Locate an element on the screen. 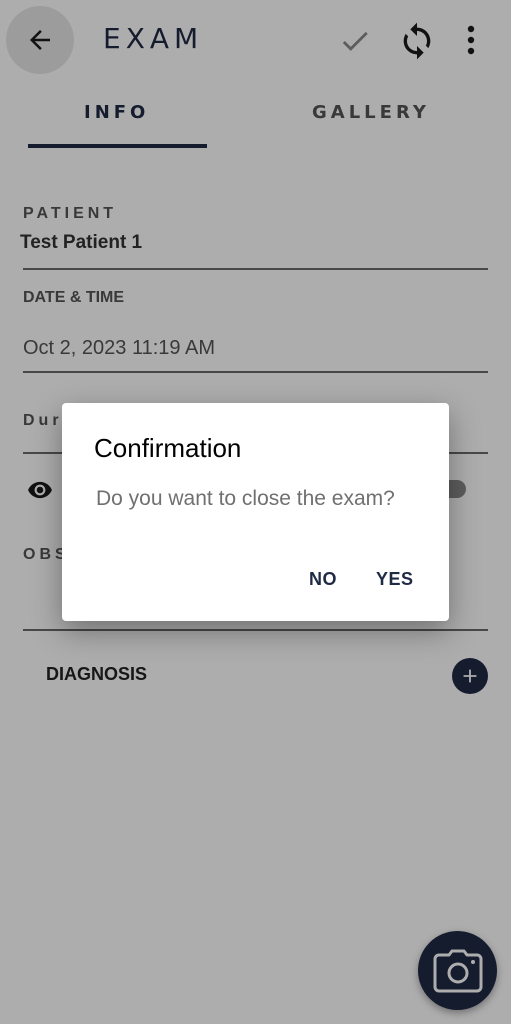 The width and height of the screenshot is (511, 1024). no-button: NO is located at coordinates (323, 579).